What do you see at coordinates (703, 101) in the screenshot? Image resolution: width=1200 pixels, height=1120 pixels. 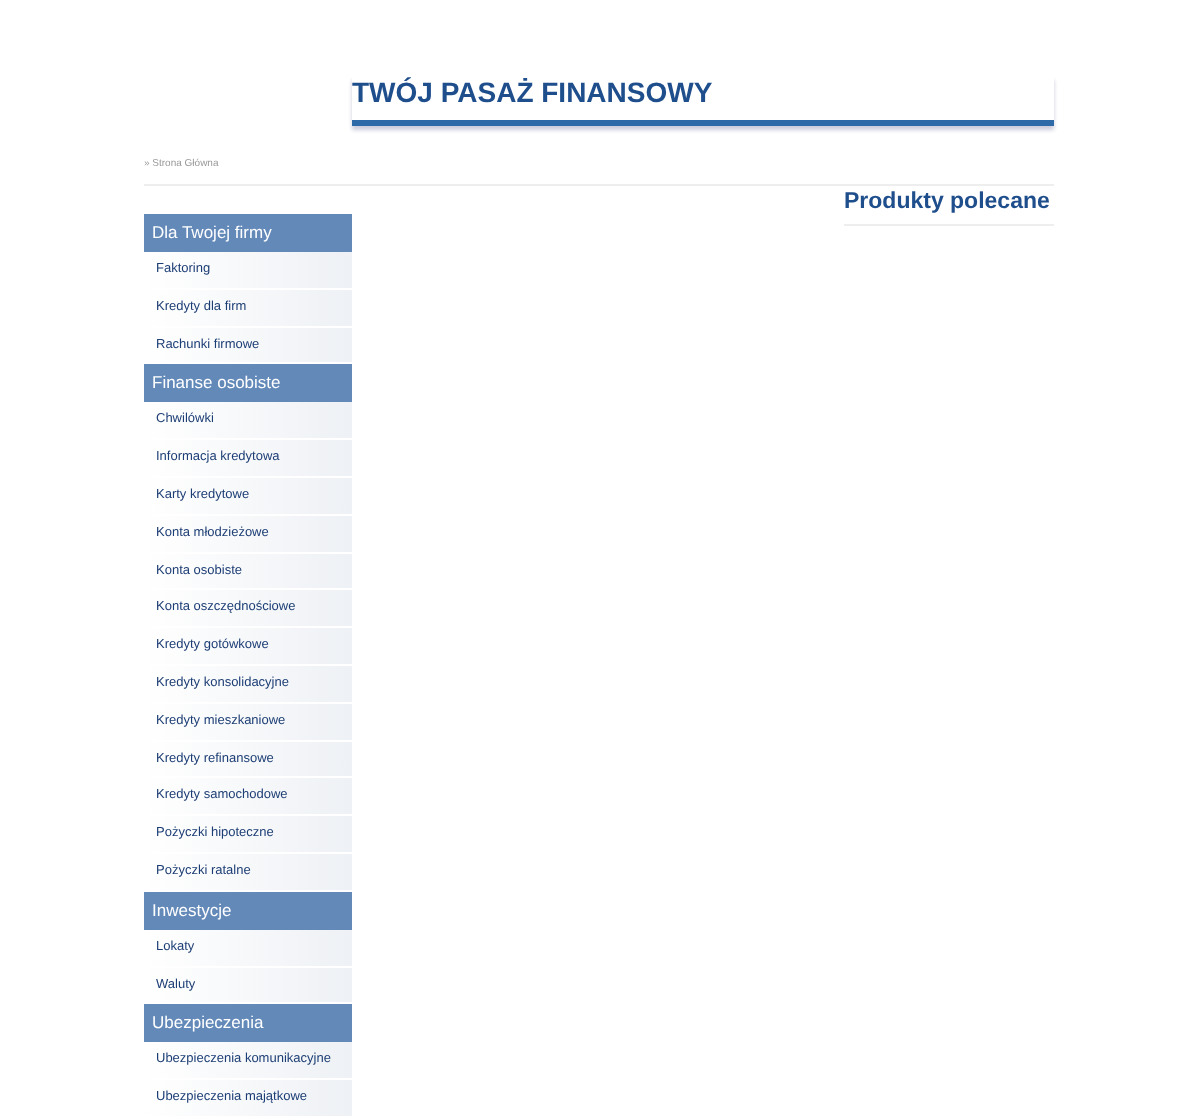 I see `site-title: TWÓJ PASAŻ FINANSOWY` at bounding box center [703, 101].